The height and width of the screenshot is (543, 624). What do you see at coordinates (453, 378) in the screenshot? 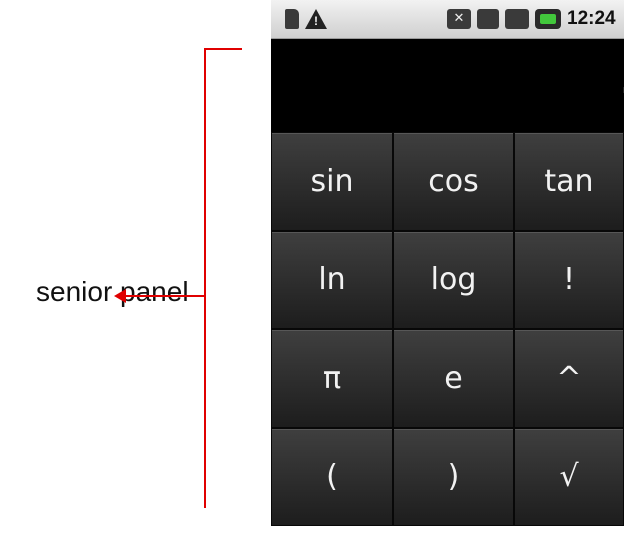
I see `e-key: e` at bounding box center [453, 378].